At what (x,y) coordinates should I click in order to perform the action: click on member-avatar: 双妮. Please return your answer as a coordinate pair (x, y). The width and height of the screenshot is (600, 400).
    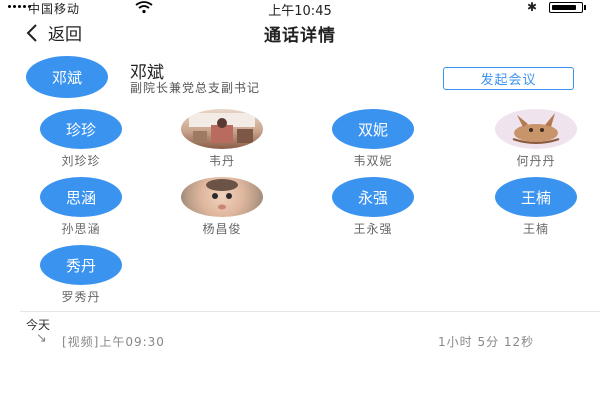
    Looking at the image, I should click on (373, 129).